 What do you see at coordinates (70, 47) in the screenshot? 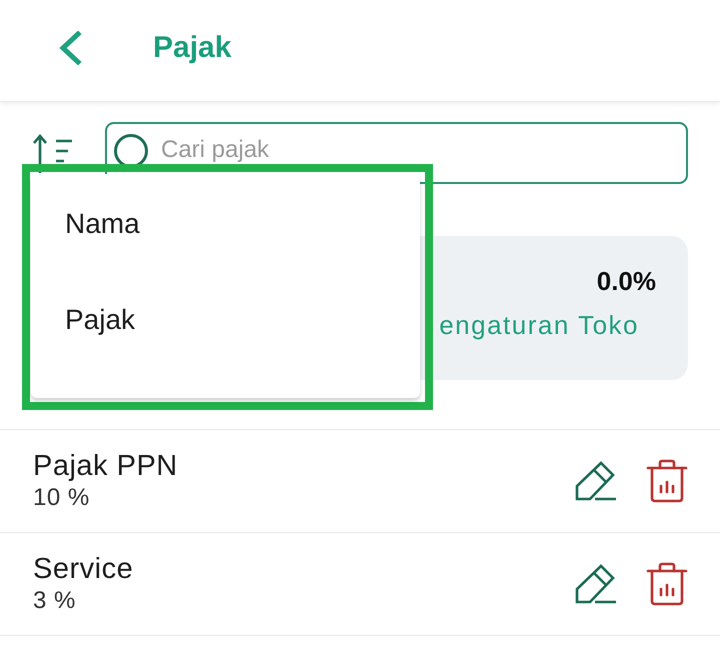
I see `chevron-left-icon` at bounding box center [70, 47].